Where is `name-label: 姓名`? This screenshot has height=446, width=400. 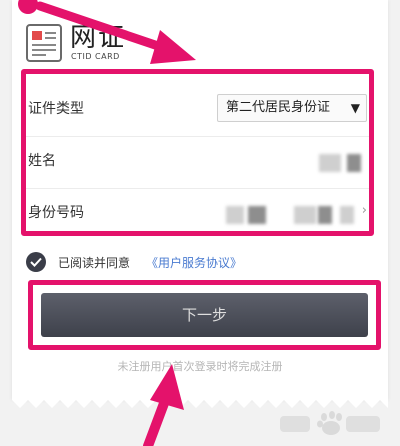 name-label: 姓名 is located at coordinates (42, 161).